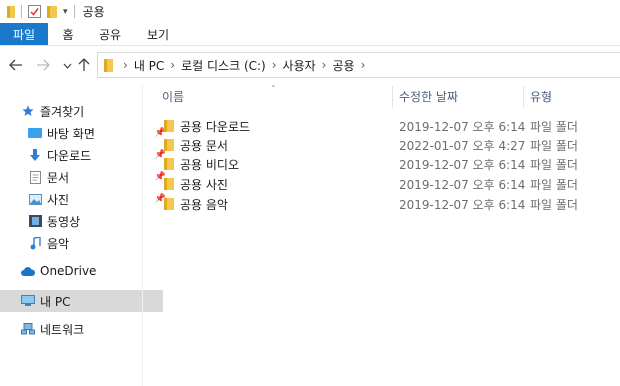 The image size is (620, 386). Describe the element at coordinates (81, 301) in the screenshot. I see `sidebar-item-this-pc: 내 PC` at that location.